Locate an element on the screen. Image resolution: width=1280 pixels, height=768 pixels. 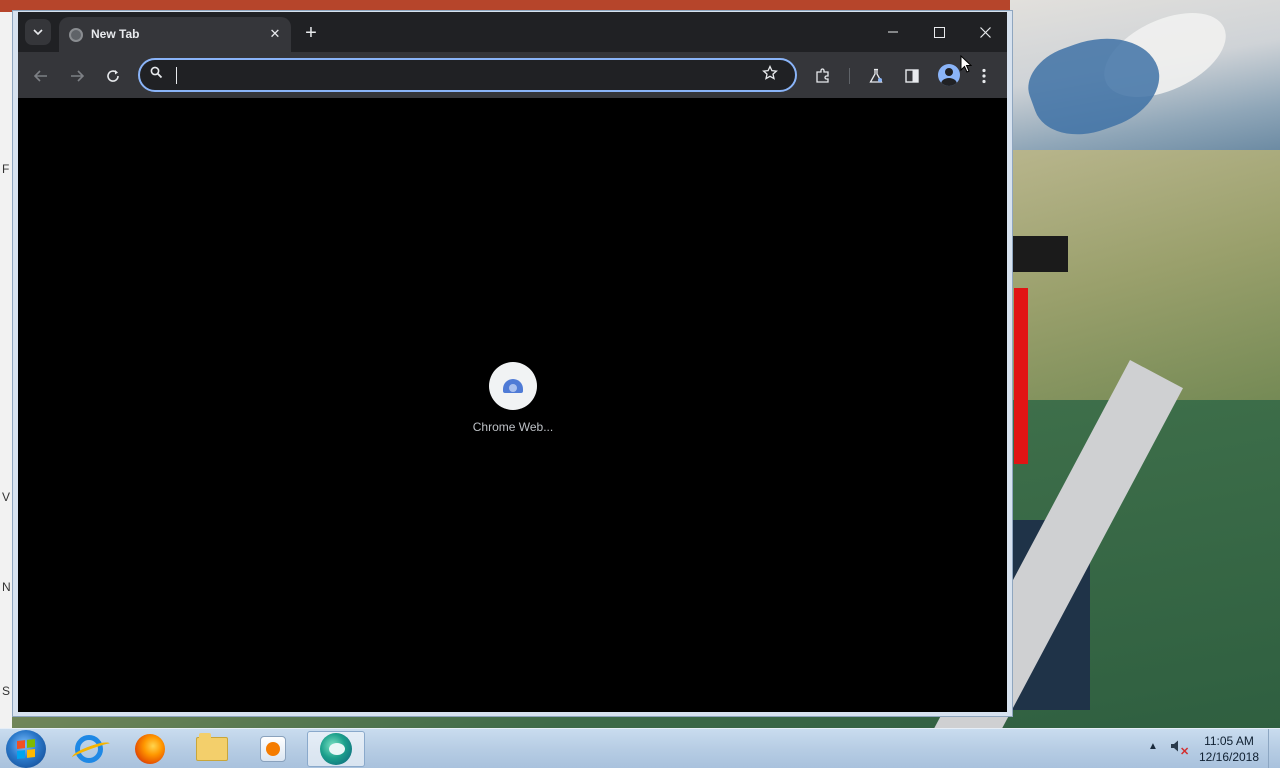
star-icon is located at coordinates (770, 72).